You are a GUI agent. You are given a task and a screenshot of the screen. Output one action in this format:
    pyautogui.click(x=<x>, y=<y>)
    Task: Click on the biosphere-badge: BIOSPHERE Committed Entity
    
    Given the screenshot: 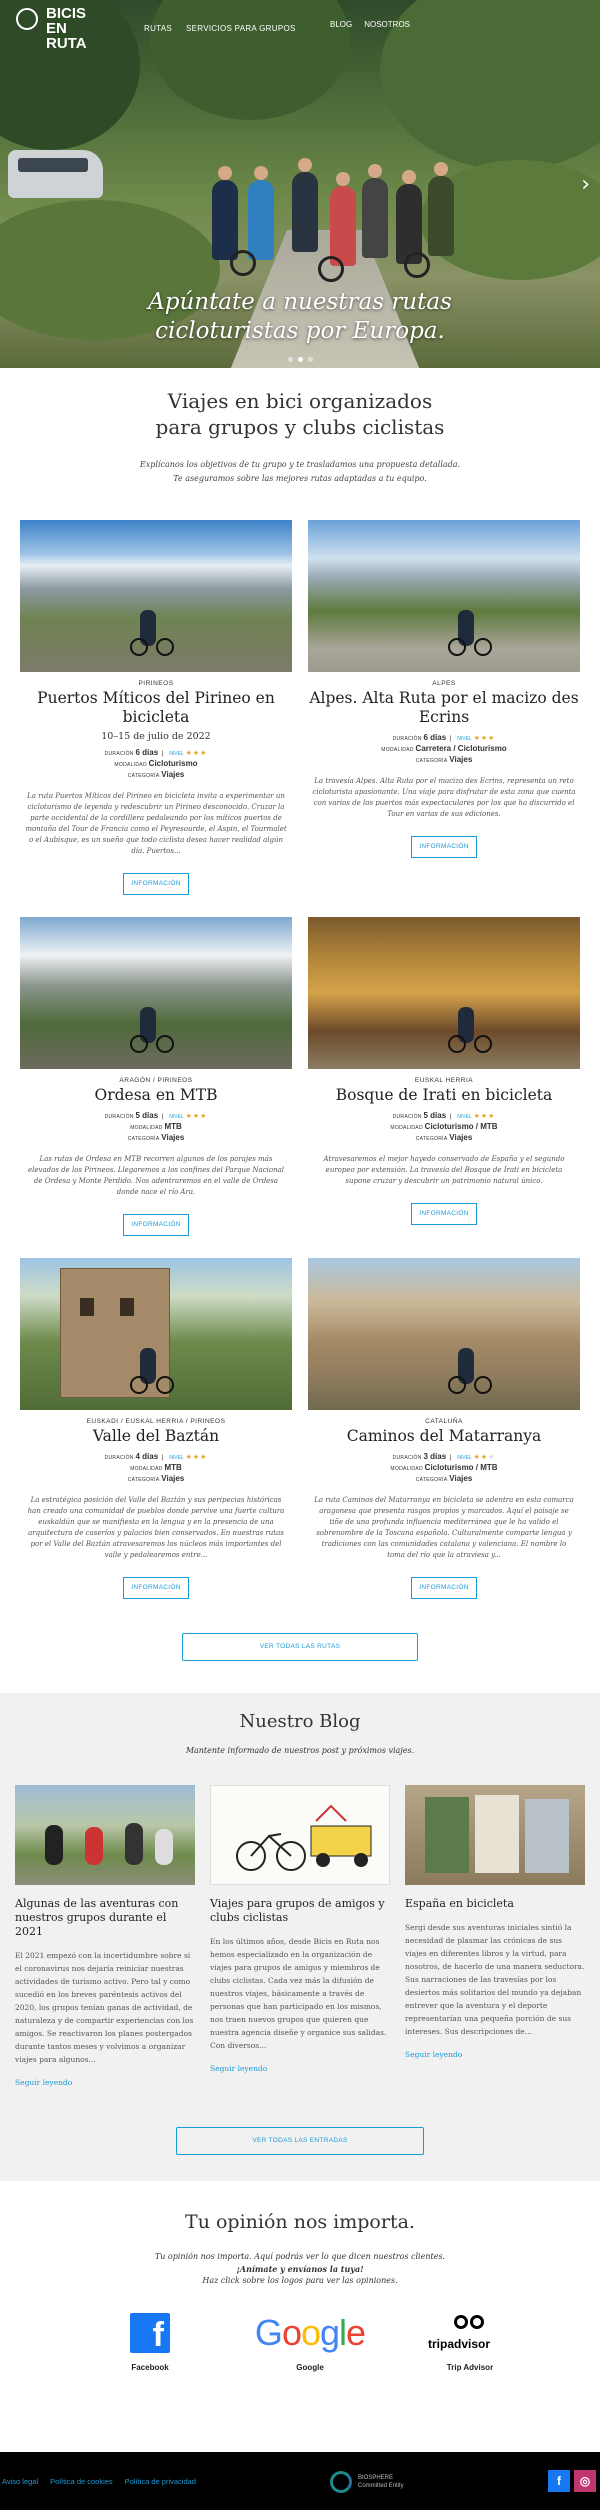 What is the action you would take?
    pyautogui.click(x=400, y=2482)
    